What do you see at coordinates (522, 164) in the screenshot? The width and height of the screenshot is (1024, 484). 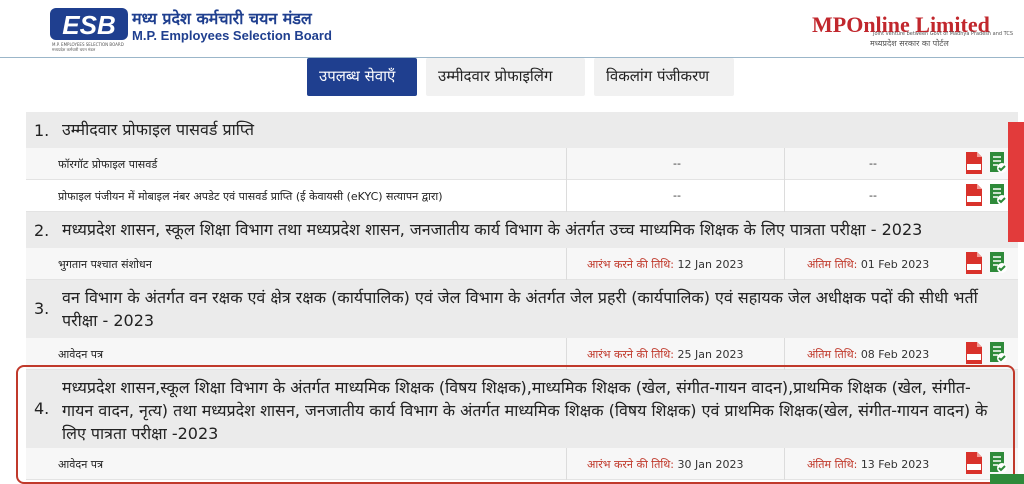 I see `service-row: फॉरगॉट प्रोफाइल पासवर्ड -- --` at bounding box center [522, 164].